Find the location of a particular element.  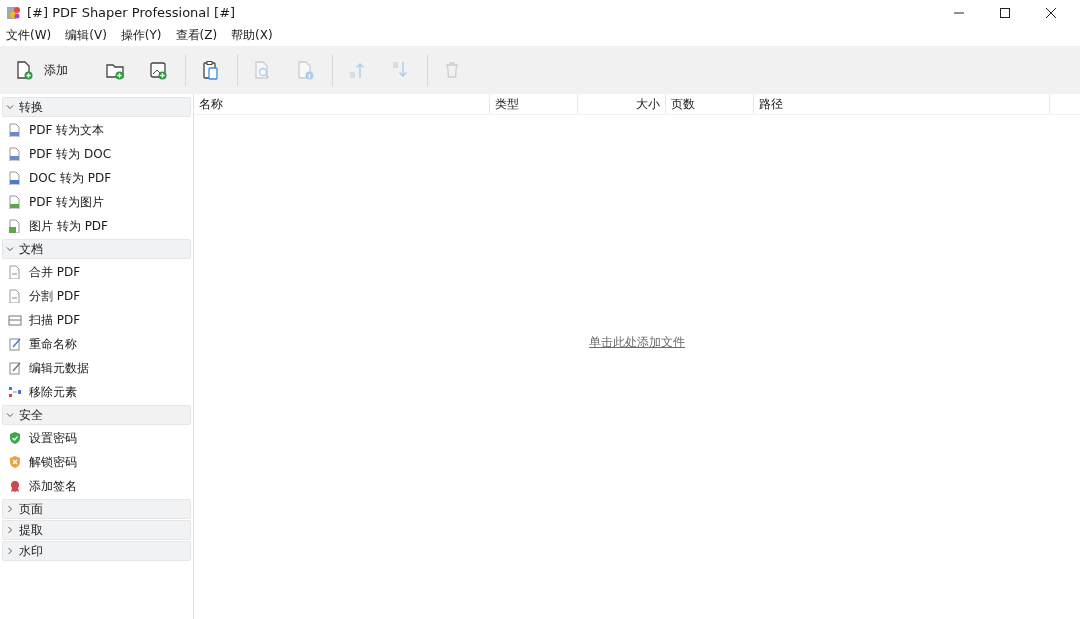

menu-item: 文件(W) is located at coordinates (29, 35).